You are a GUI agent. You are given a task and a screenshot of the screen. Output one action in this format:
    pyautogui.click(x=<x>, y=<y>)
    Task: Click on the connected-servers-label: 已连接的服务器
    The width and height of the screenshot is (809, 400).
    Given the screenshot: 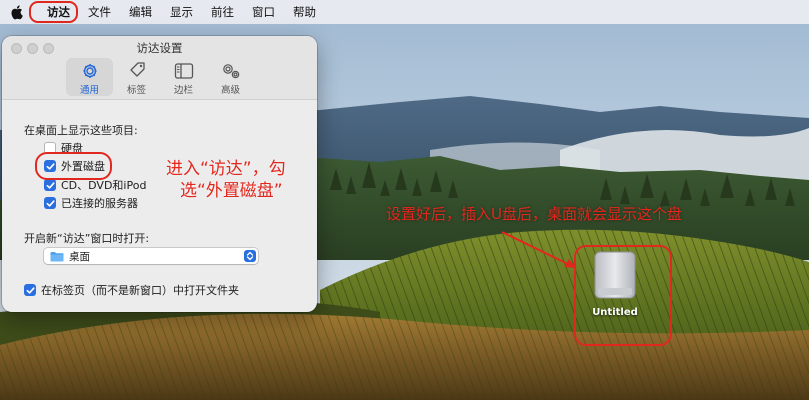 What is the action you would take?
    pyautogui.click(x=99, y=203)
    